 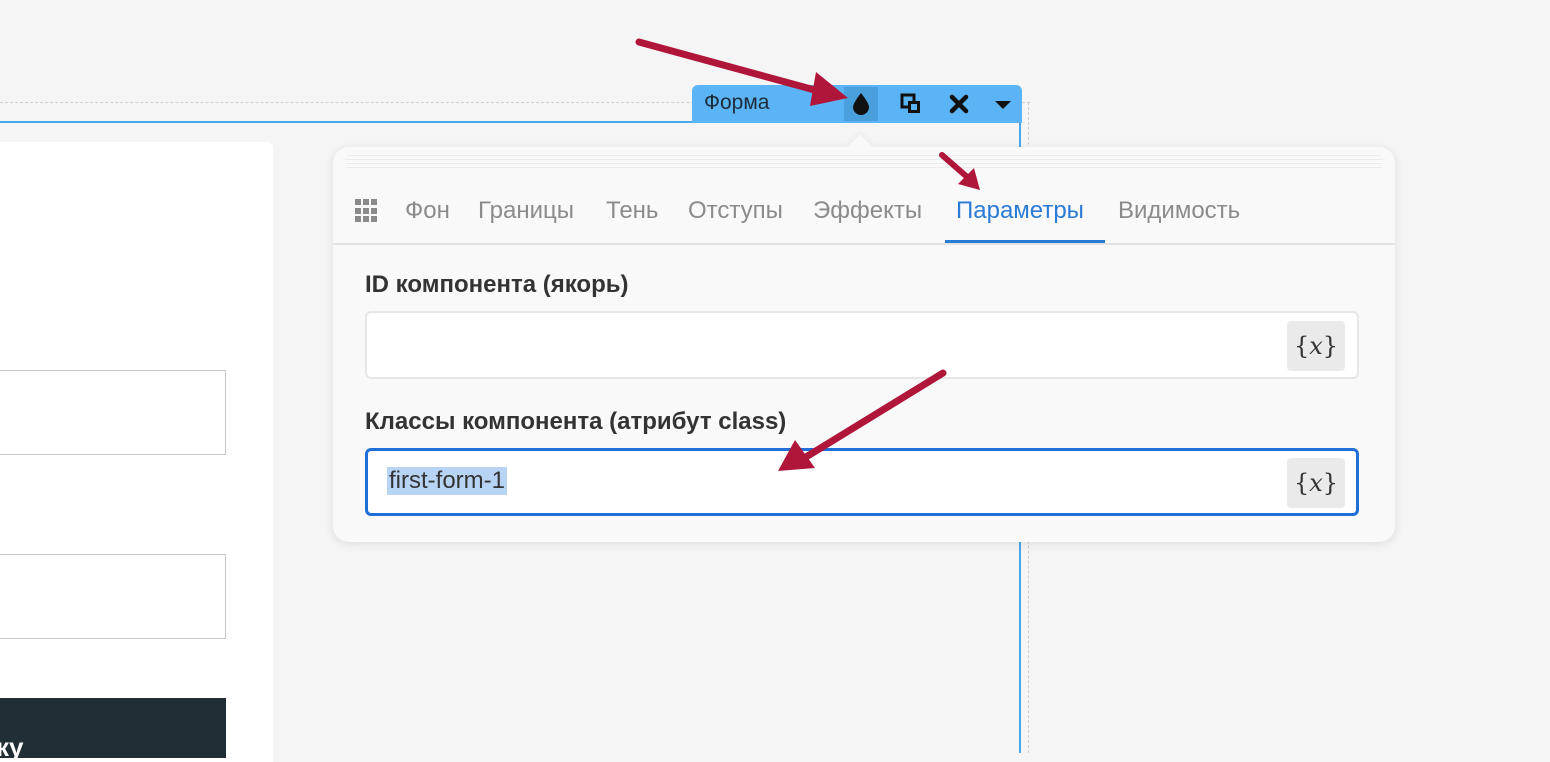 What do you see at coordinates (12, 745) in the screenshot?
I see `form-submit-label: ку` at bounding box center [12, 745].